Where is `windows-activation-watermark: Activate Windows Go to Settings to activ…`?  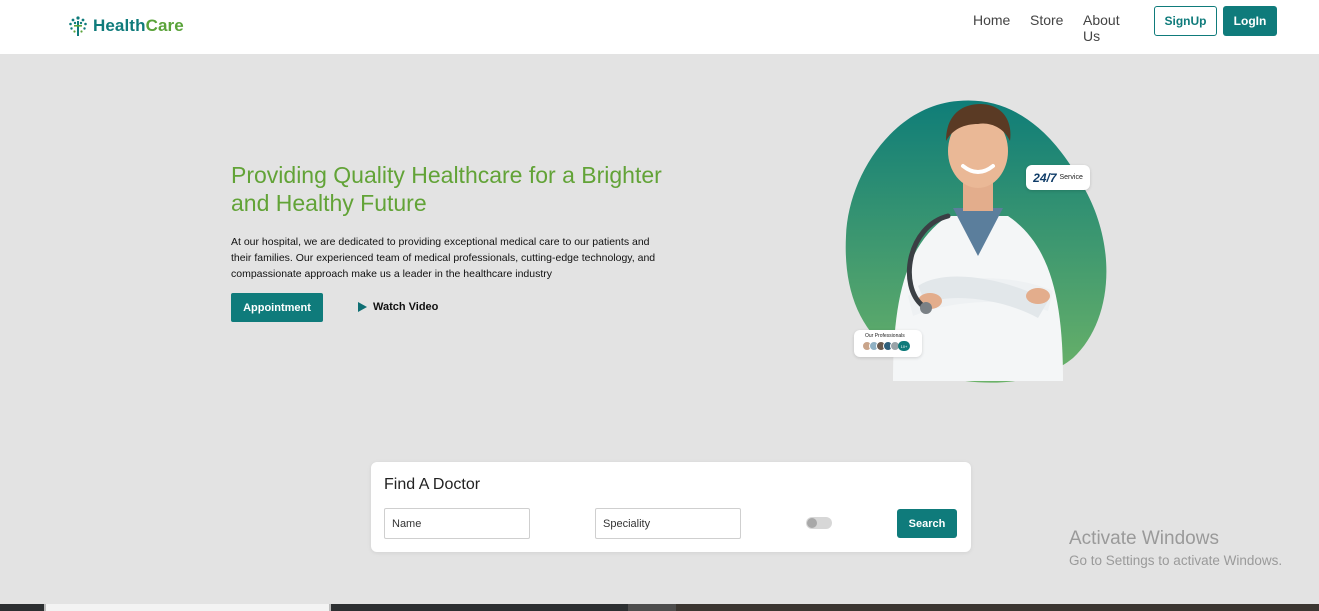 windows-activation-watermark: Activate Windows Go to Settings to activ… is located at coordinates (1175, 549).